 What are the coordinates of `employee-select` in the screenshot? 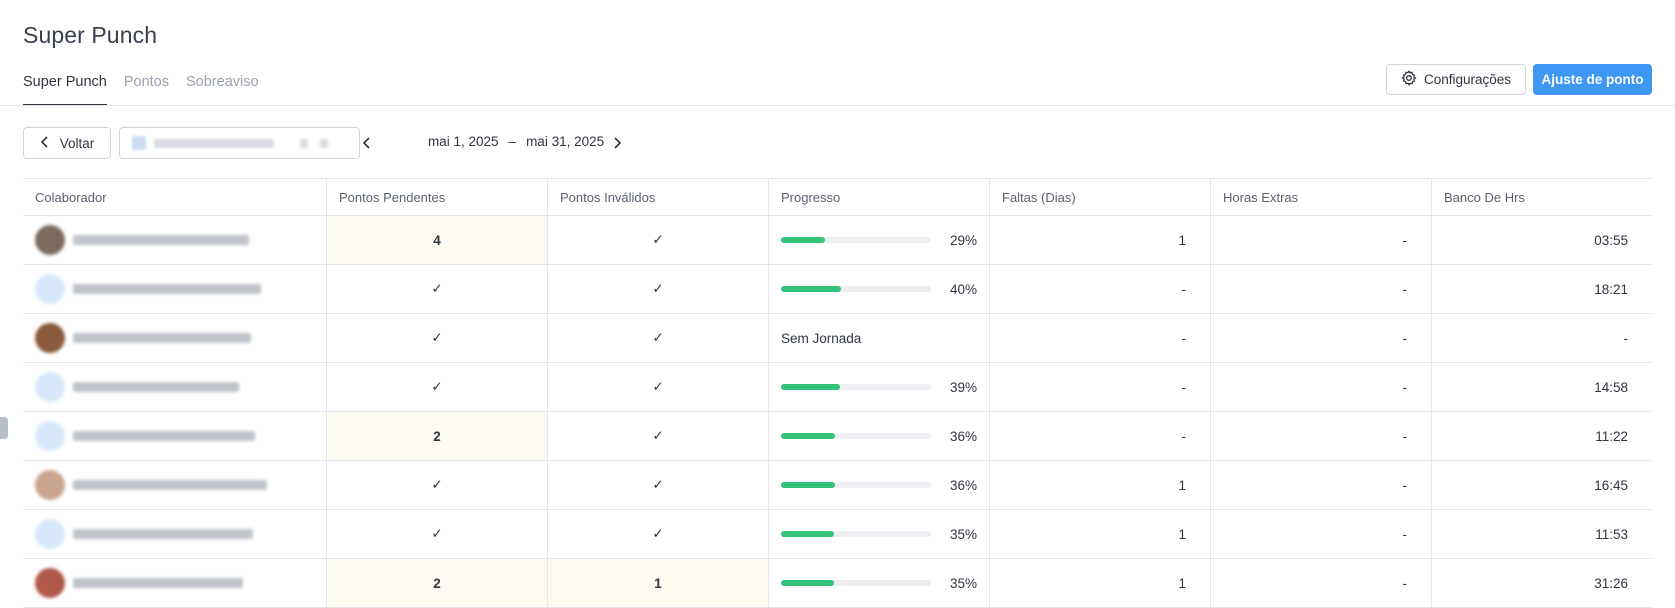 It's located at (239, 143).